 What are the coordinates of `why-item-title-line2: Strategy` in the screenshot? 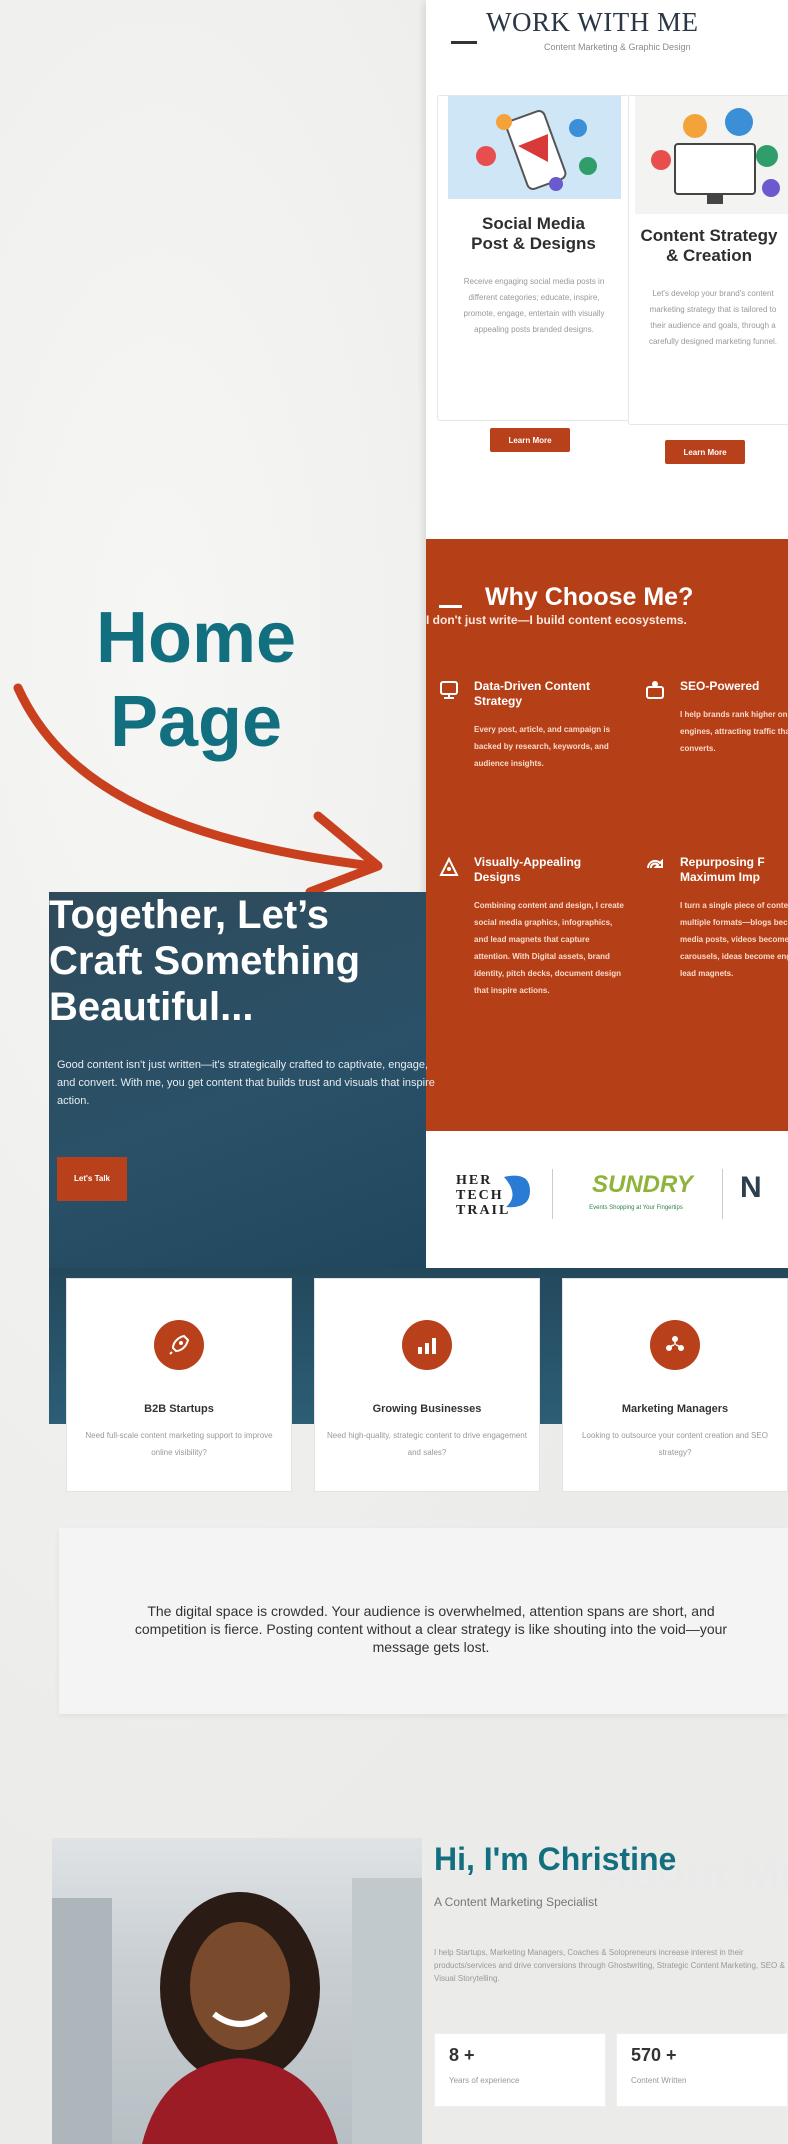 It's located at (498, 701).